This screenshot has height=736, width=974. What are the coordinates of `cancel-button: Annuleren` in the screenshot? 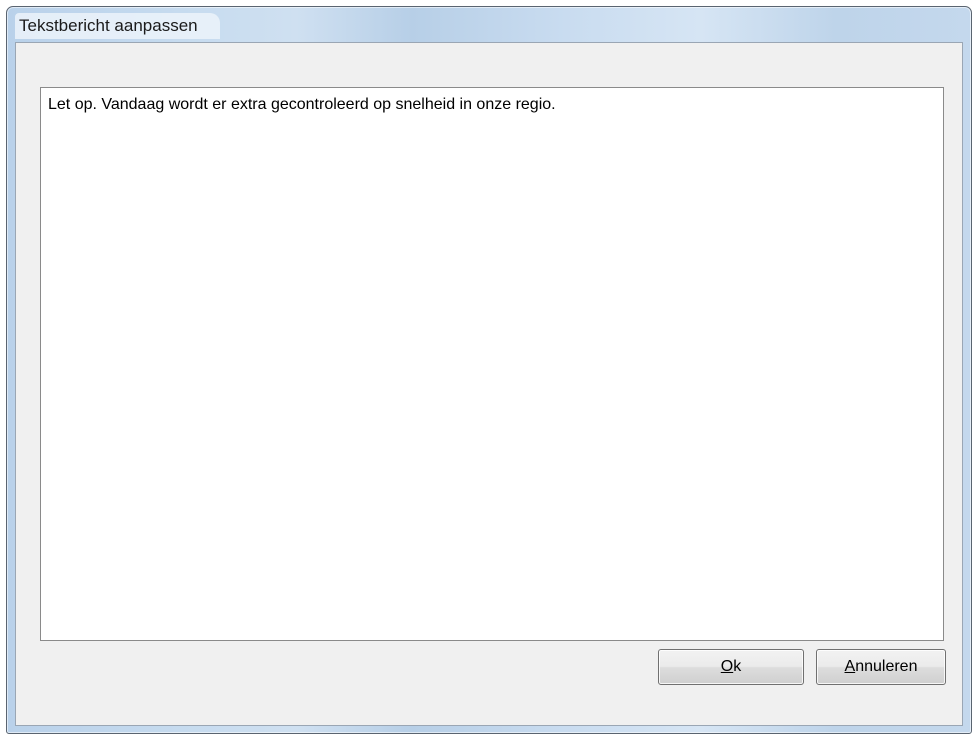 It's located at (881, 667).